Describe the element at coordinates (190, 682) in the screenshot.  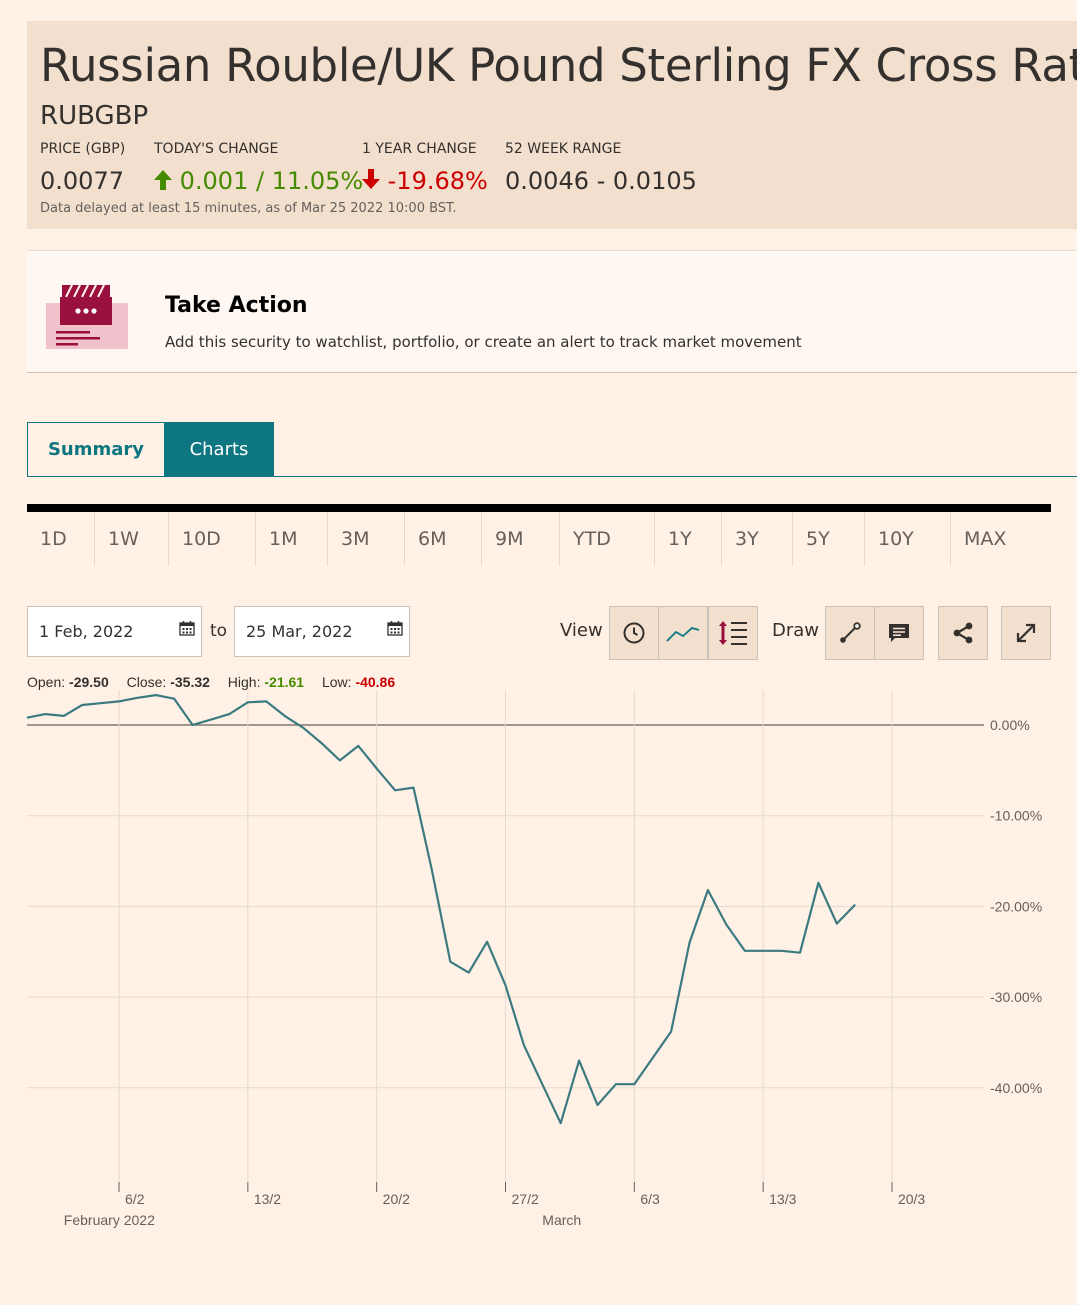
I see `close-value: -35.32` at that location.